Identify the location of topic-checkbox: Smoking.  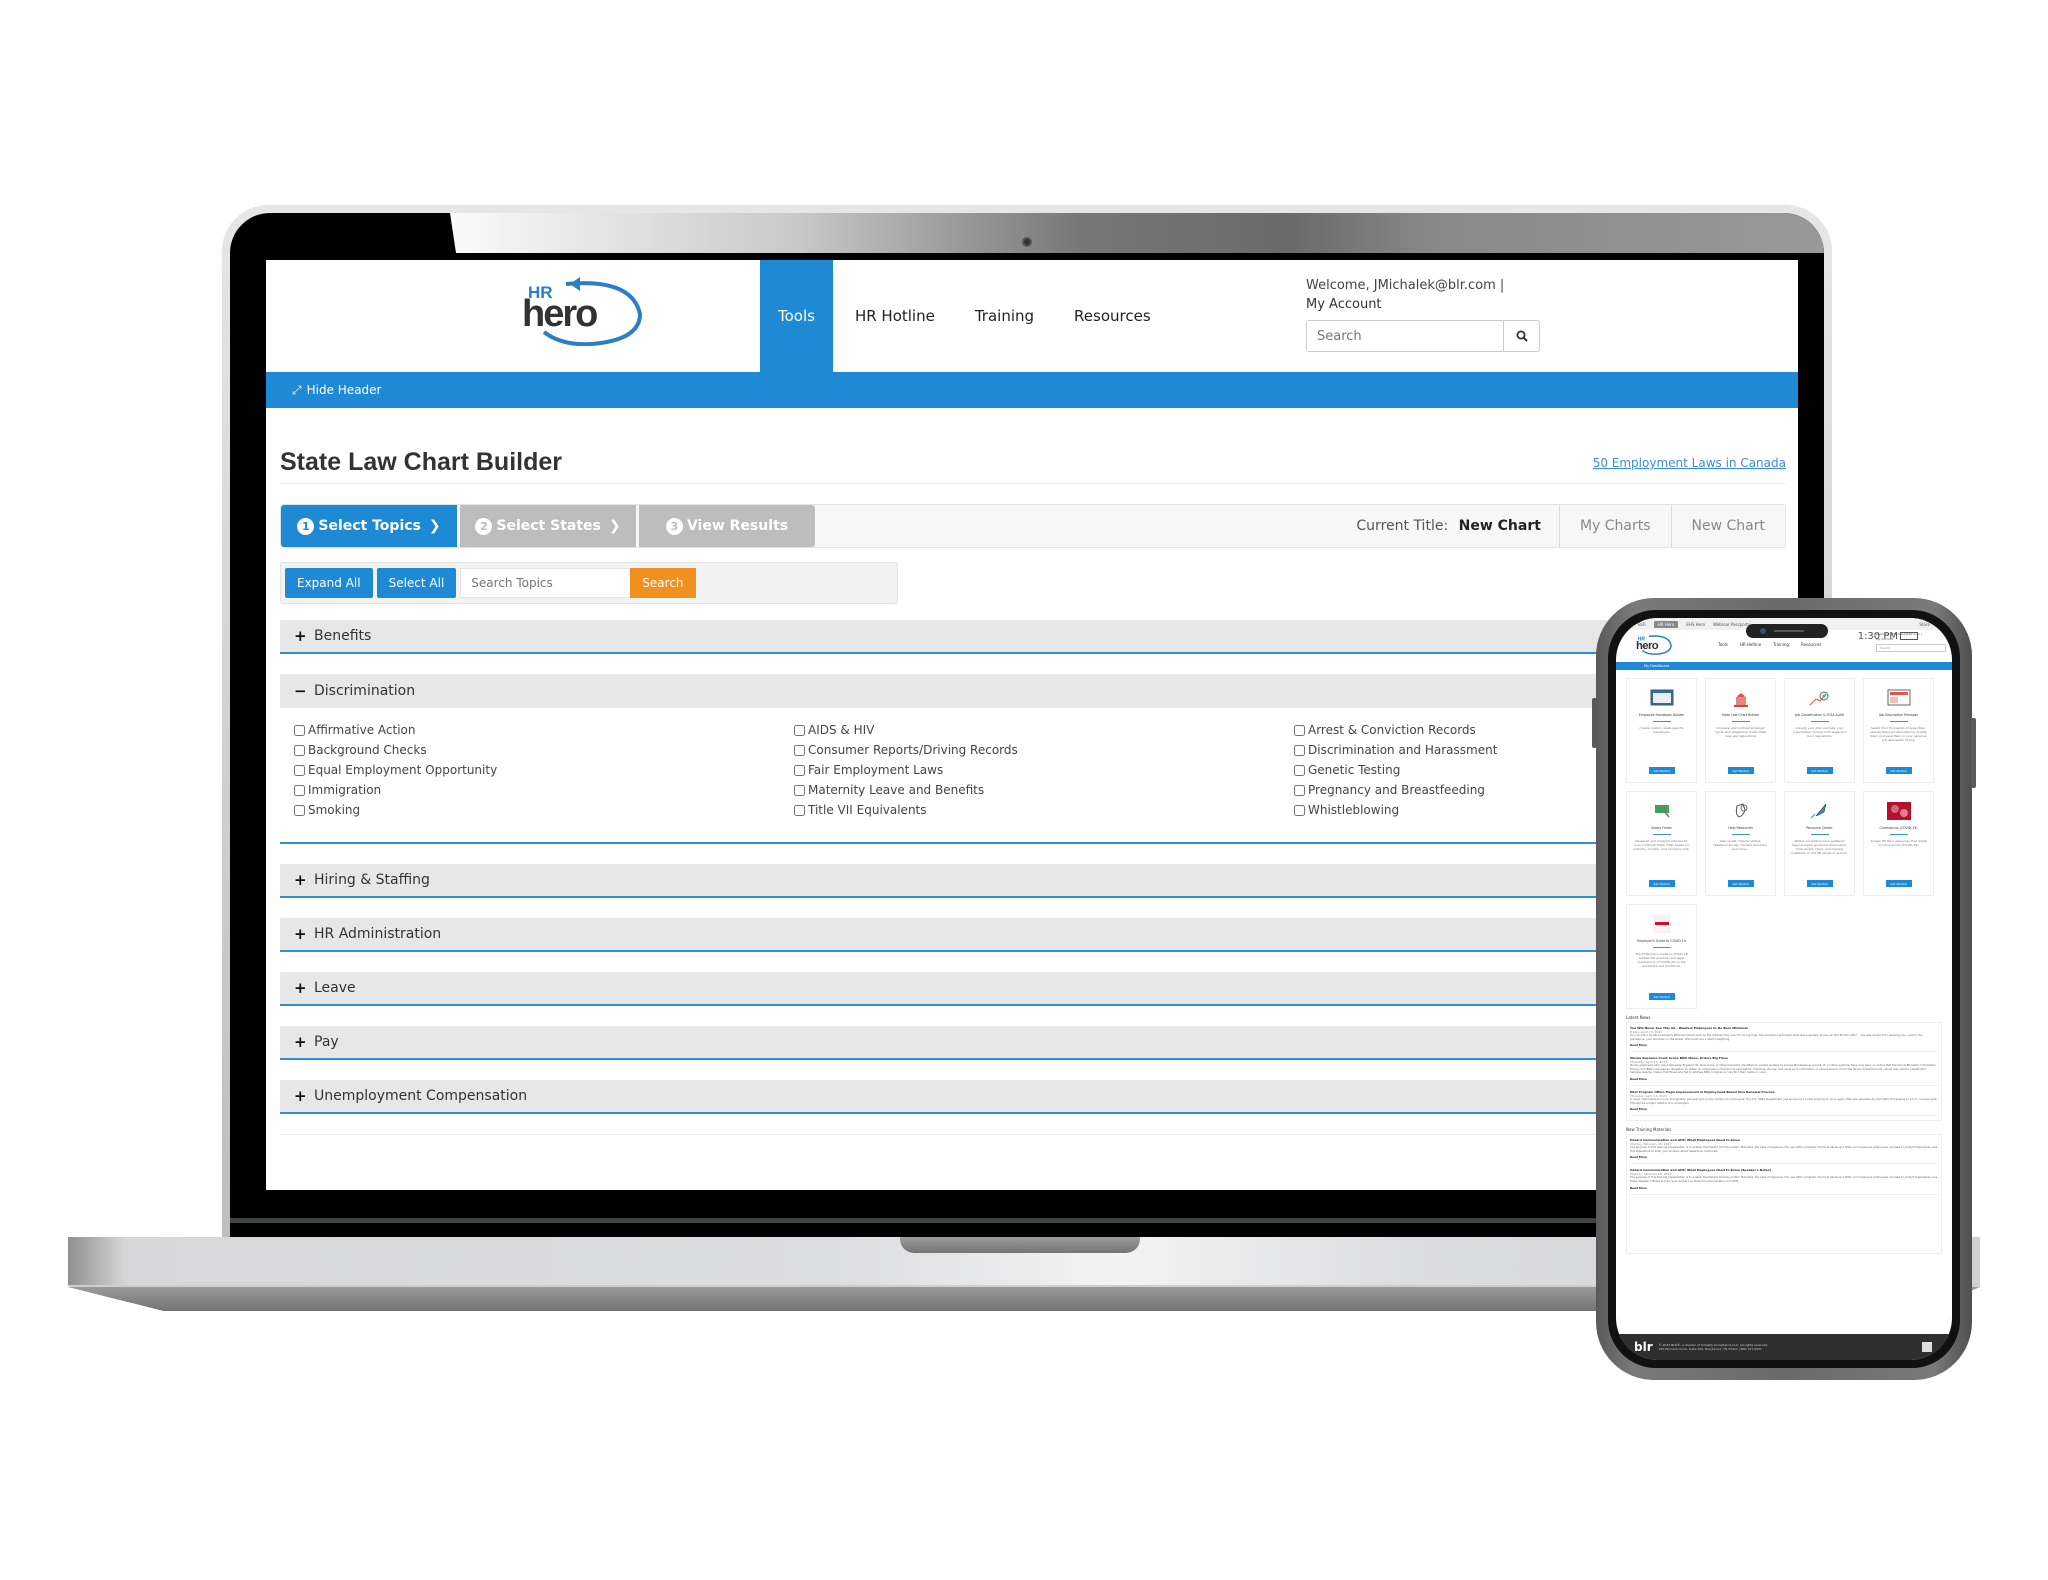
(544, 810).